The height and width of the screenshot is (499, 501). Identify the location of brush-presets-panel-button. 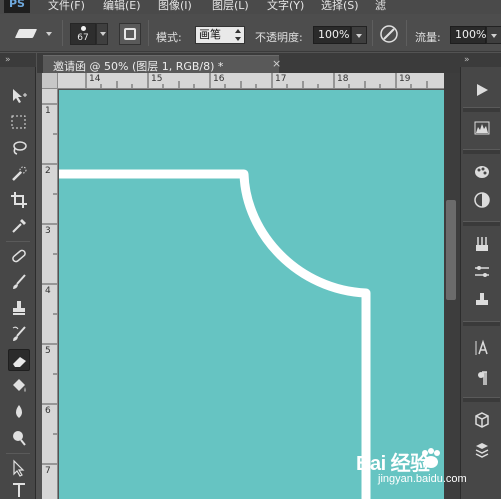
(482, 244).